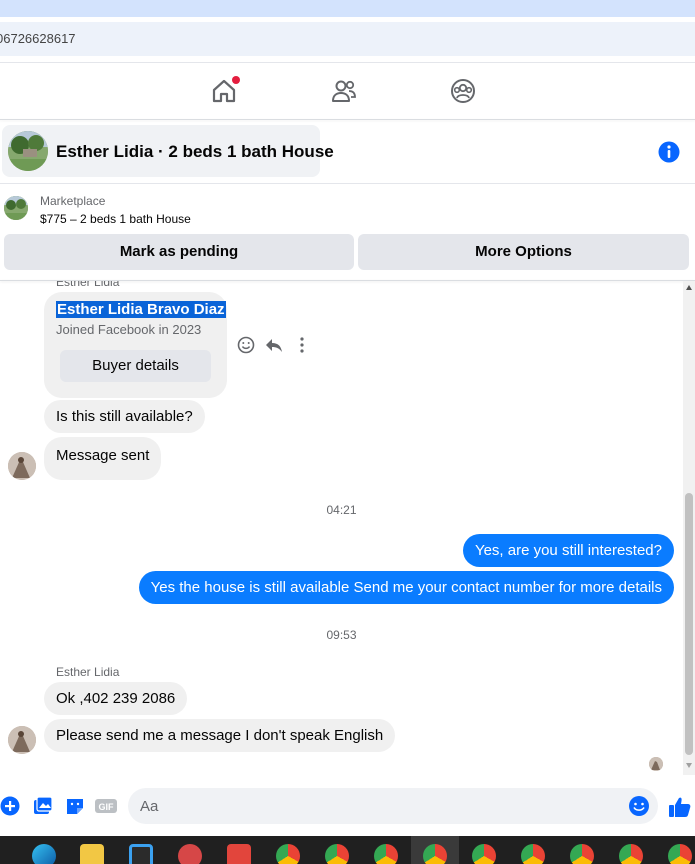  What do you see at coordinates (689, 287) in the screenshot?
I see `scroll-up-arrow-icon` at bounding box center [689, 287].